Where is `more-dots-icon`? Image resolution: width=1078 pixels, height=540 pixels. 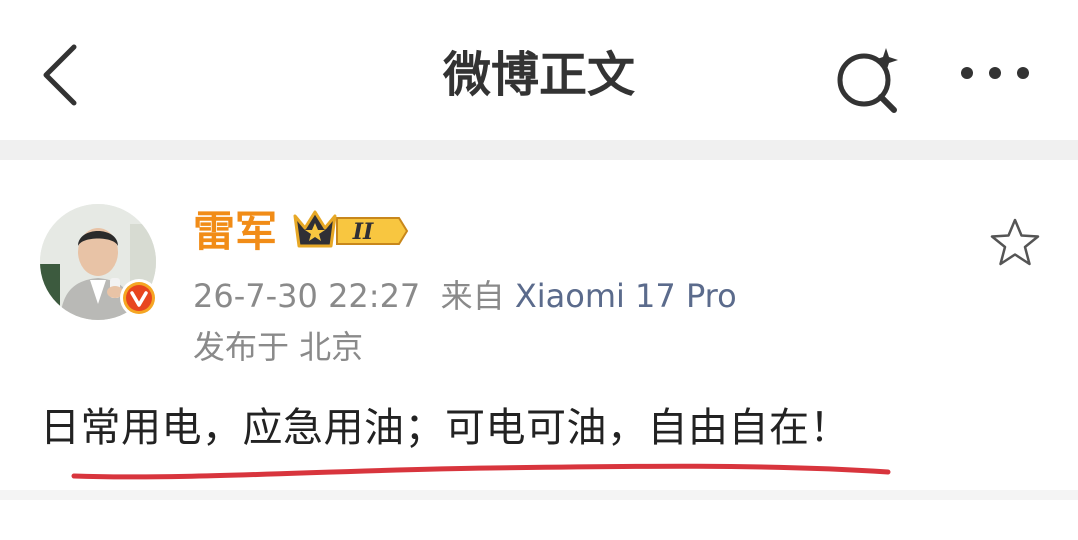
more-dots-icon is located at coordinates (995, 73).